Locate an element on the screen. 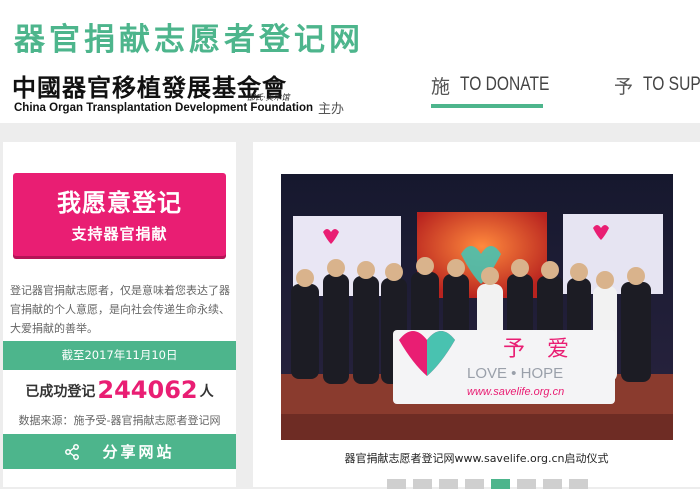  nav-to-donate-label: TO DONATE is located at coordinates (505, 84).